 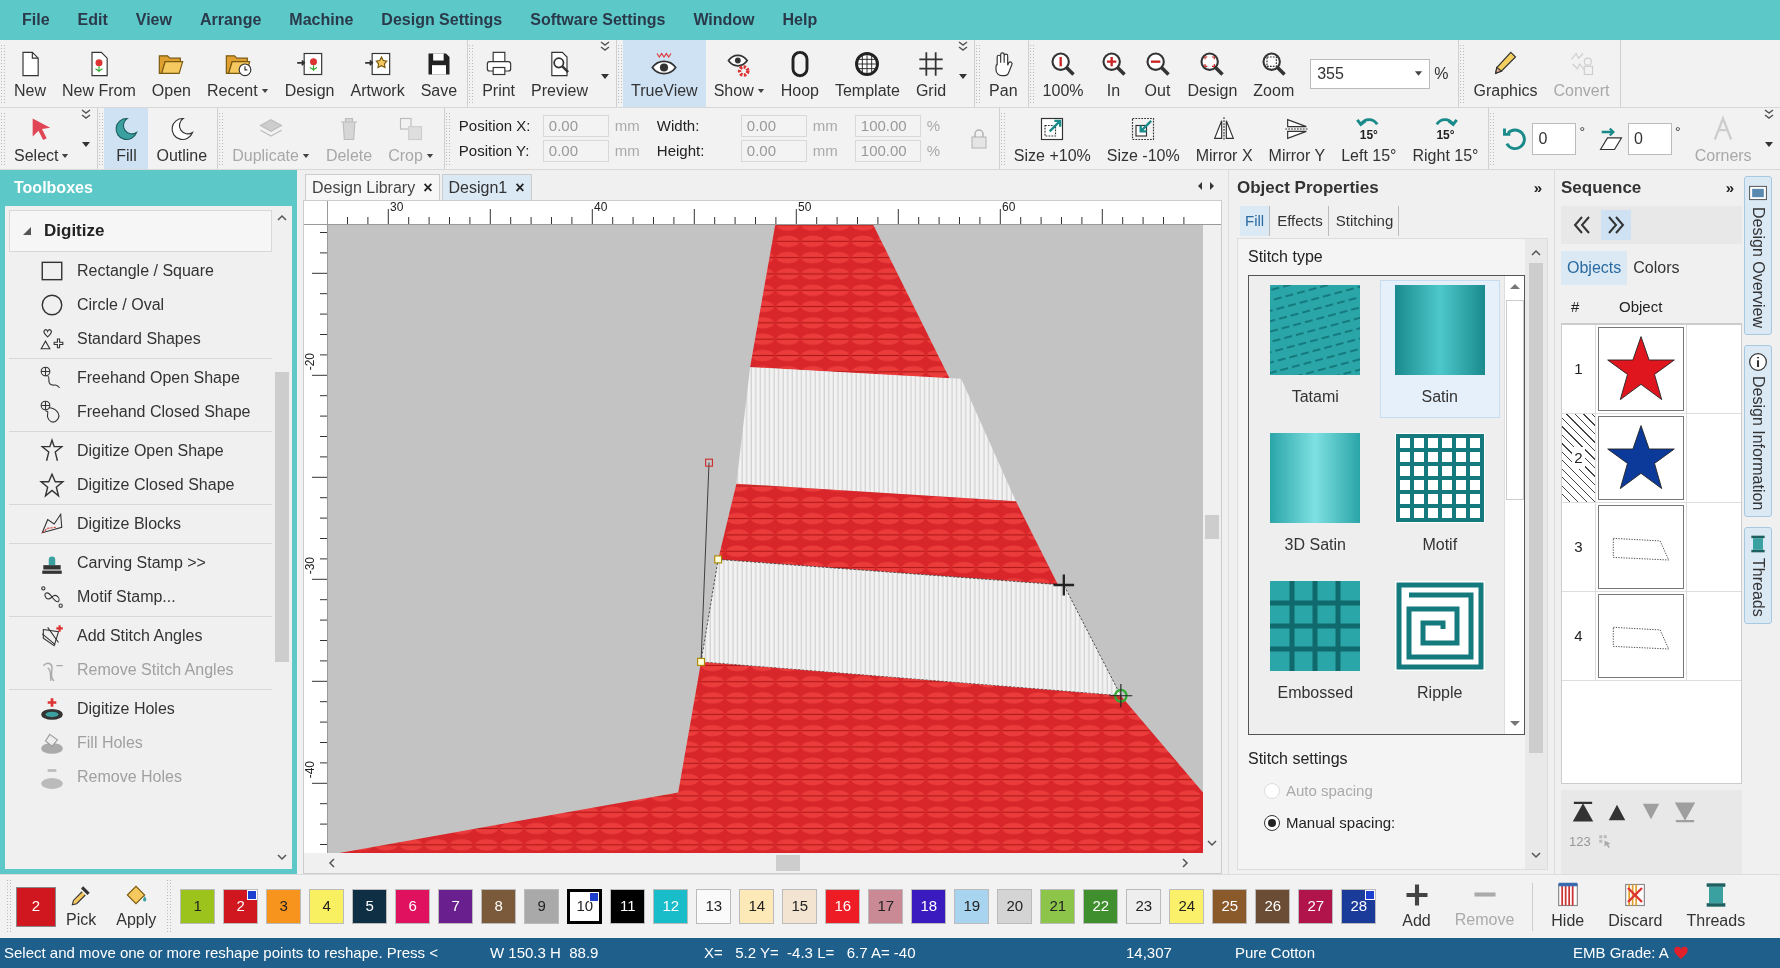 I want to click on toolbar-button: 15° Left 15°, so click(x=1369, y=138).